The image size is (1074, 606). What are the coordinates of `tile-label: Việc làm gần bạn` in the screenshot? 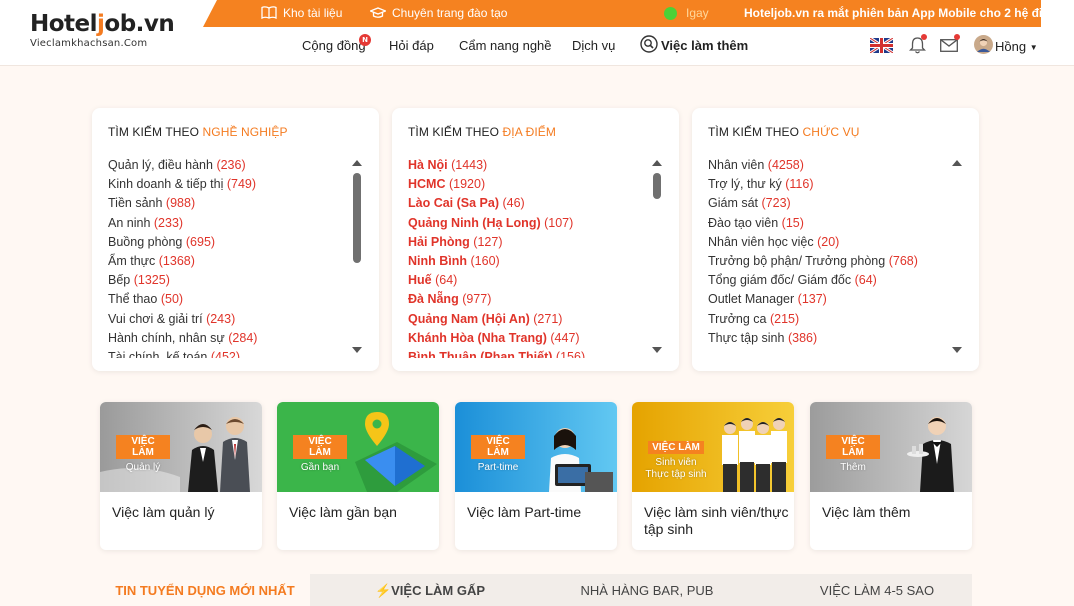 It's located at (343, 512).